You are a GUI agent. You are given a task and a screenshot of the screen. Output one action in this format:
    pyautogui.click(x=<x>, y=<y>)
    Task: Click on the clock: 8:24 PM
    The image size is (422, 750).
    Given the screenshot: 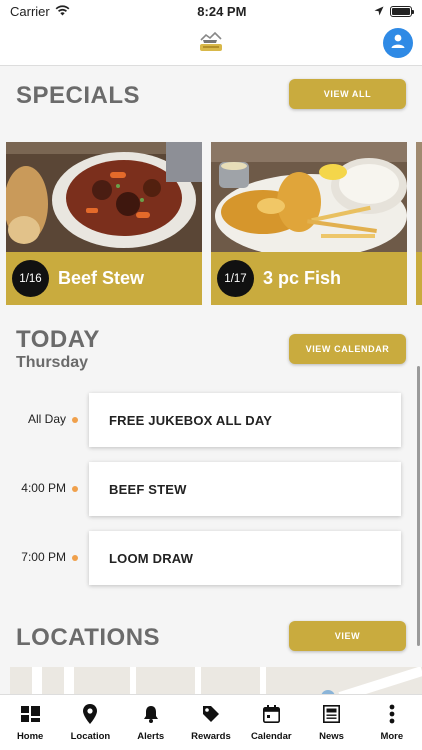 What is the action you would take?
    pyautogui.click(x=222, y=11)
    